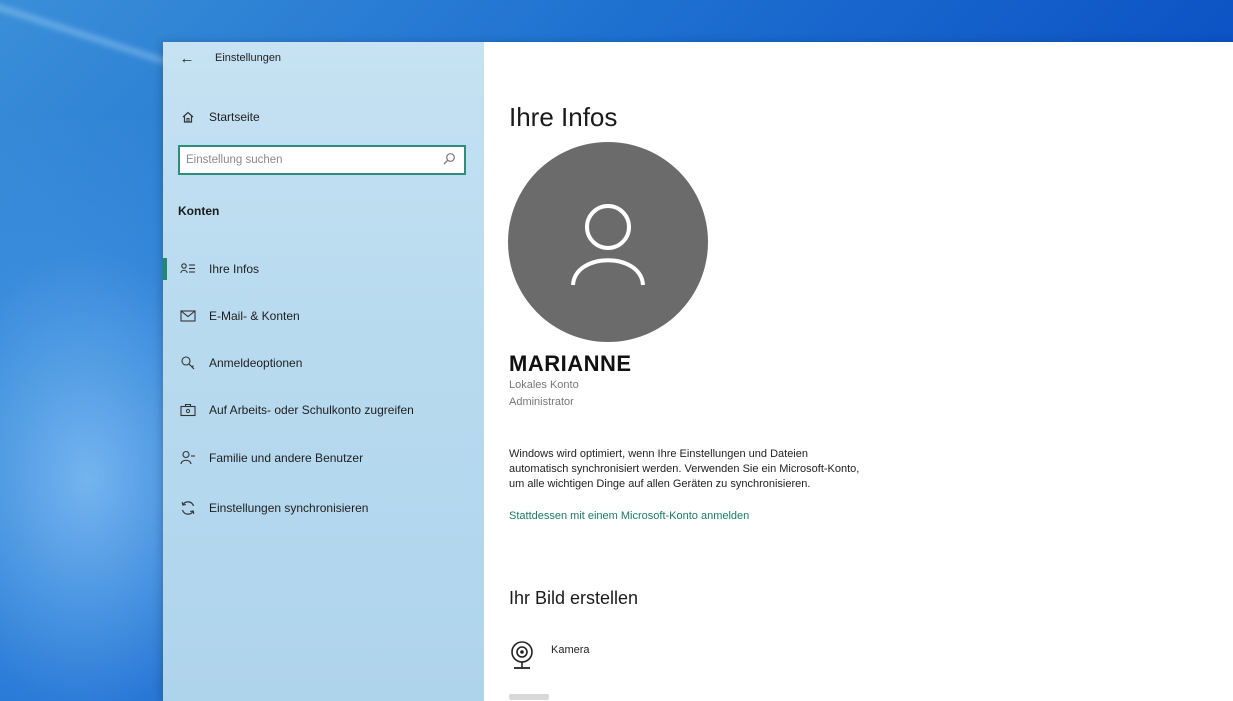  I want to click on picture-heading: Ihr Bild erstellen, so click(574, 598).